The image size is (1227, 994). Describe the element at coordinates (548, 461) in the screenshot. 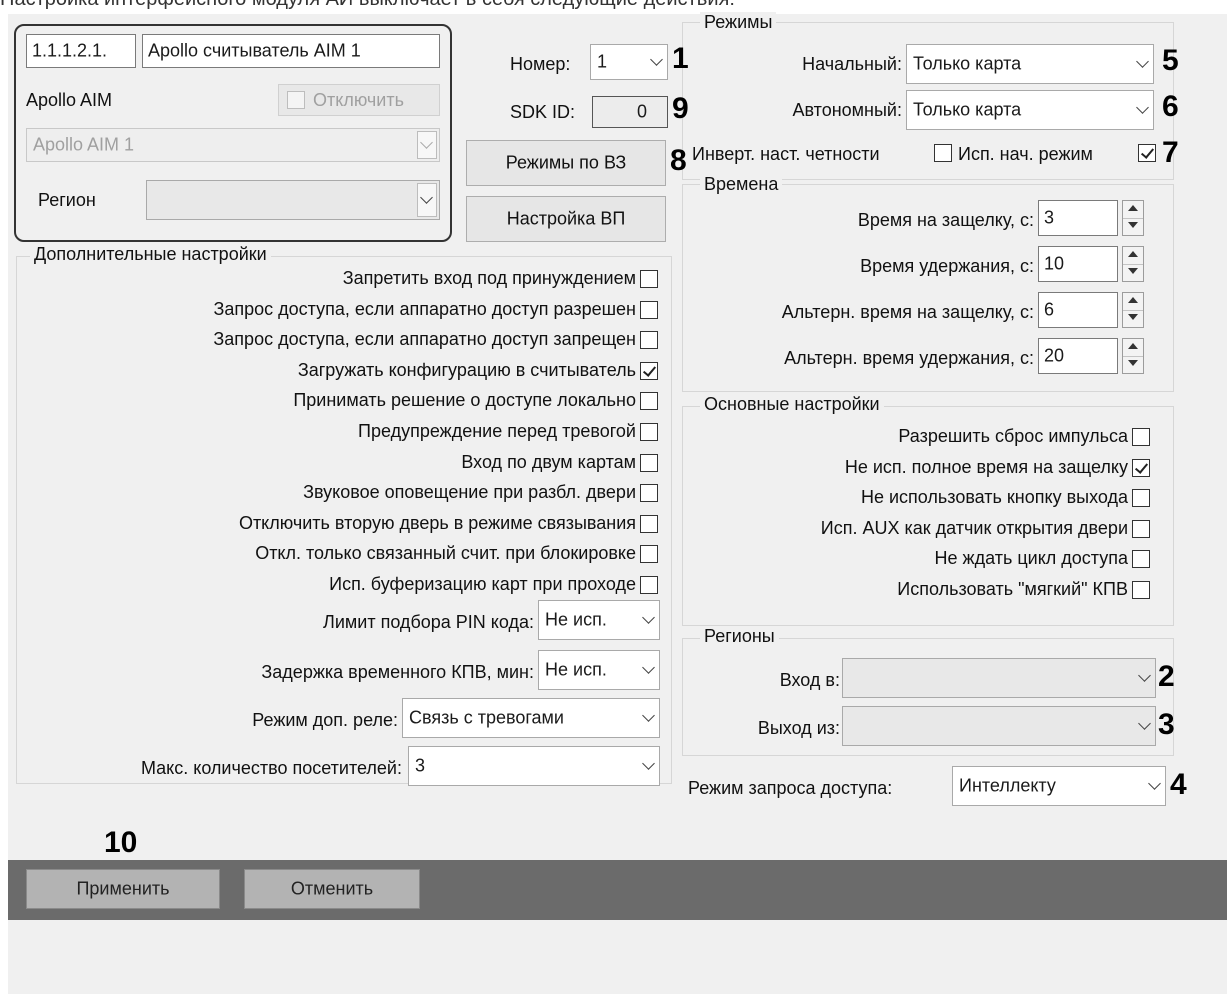

I see `additional-option-label: Вход по двум картам` at that location.